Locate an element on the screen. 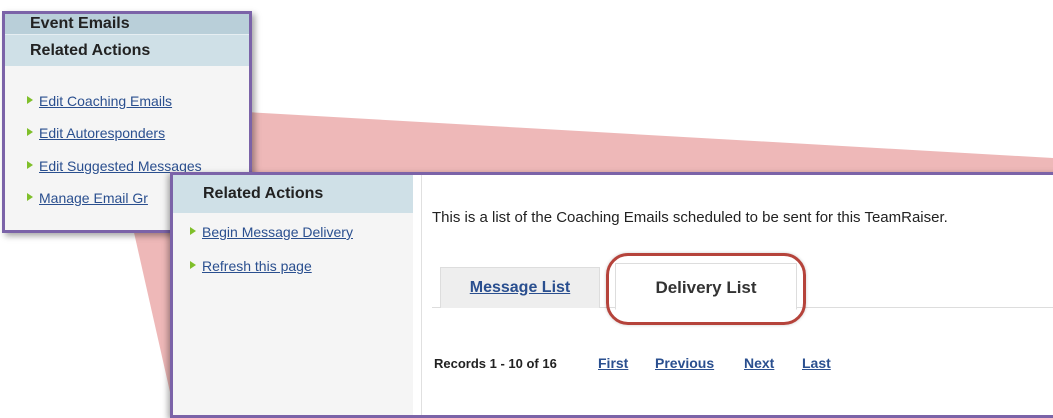 This screenshot has height=418, width=1053. pager-first: First is located at coordinates (613, 363).